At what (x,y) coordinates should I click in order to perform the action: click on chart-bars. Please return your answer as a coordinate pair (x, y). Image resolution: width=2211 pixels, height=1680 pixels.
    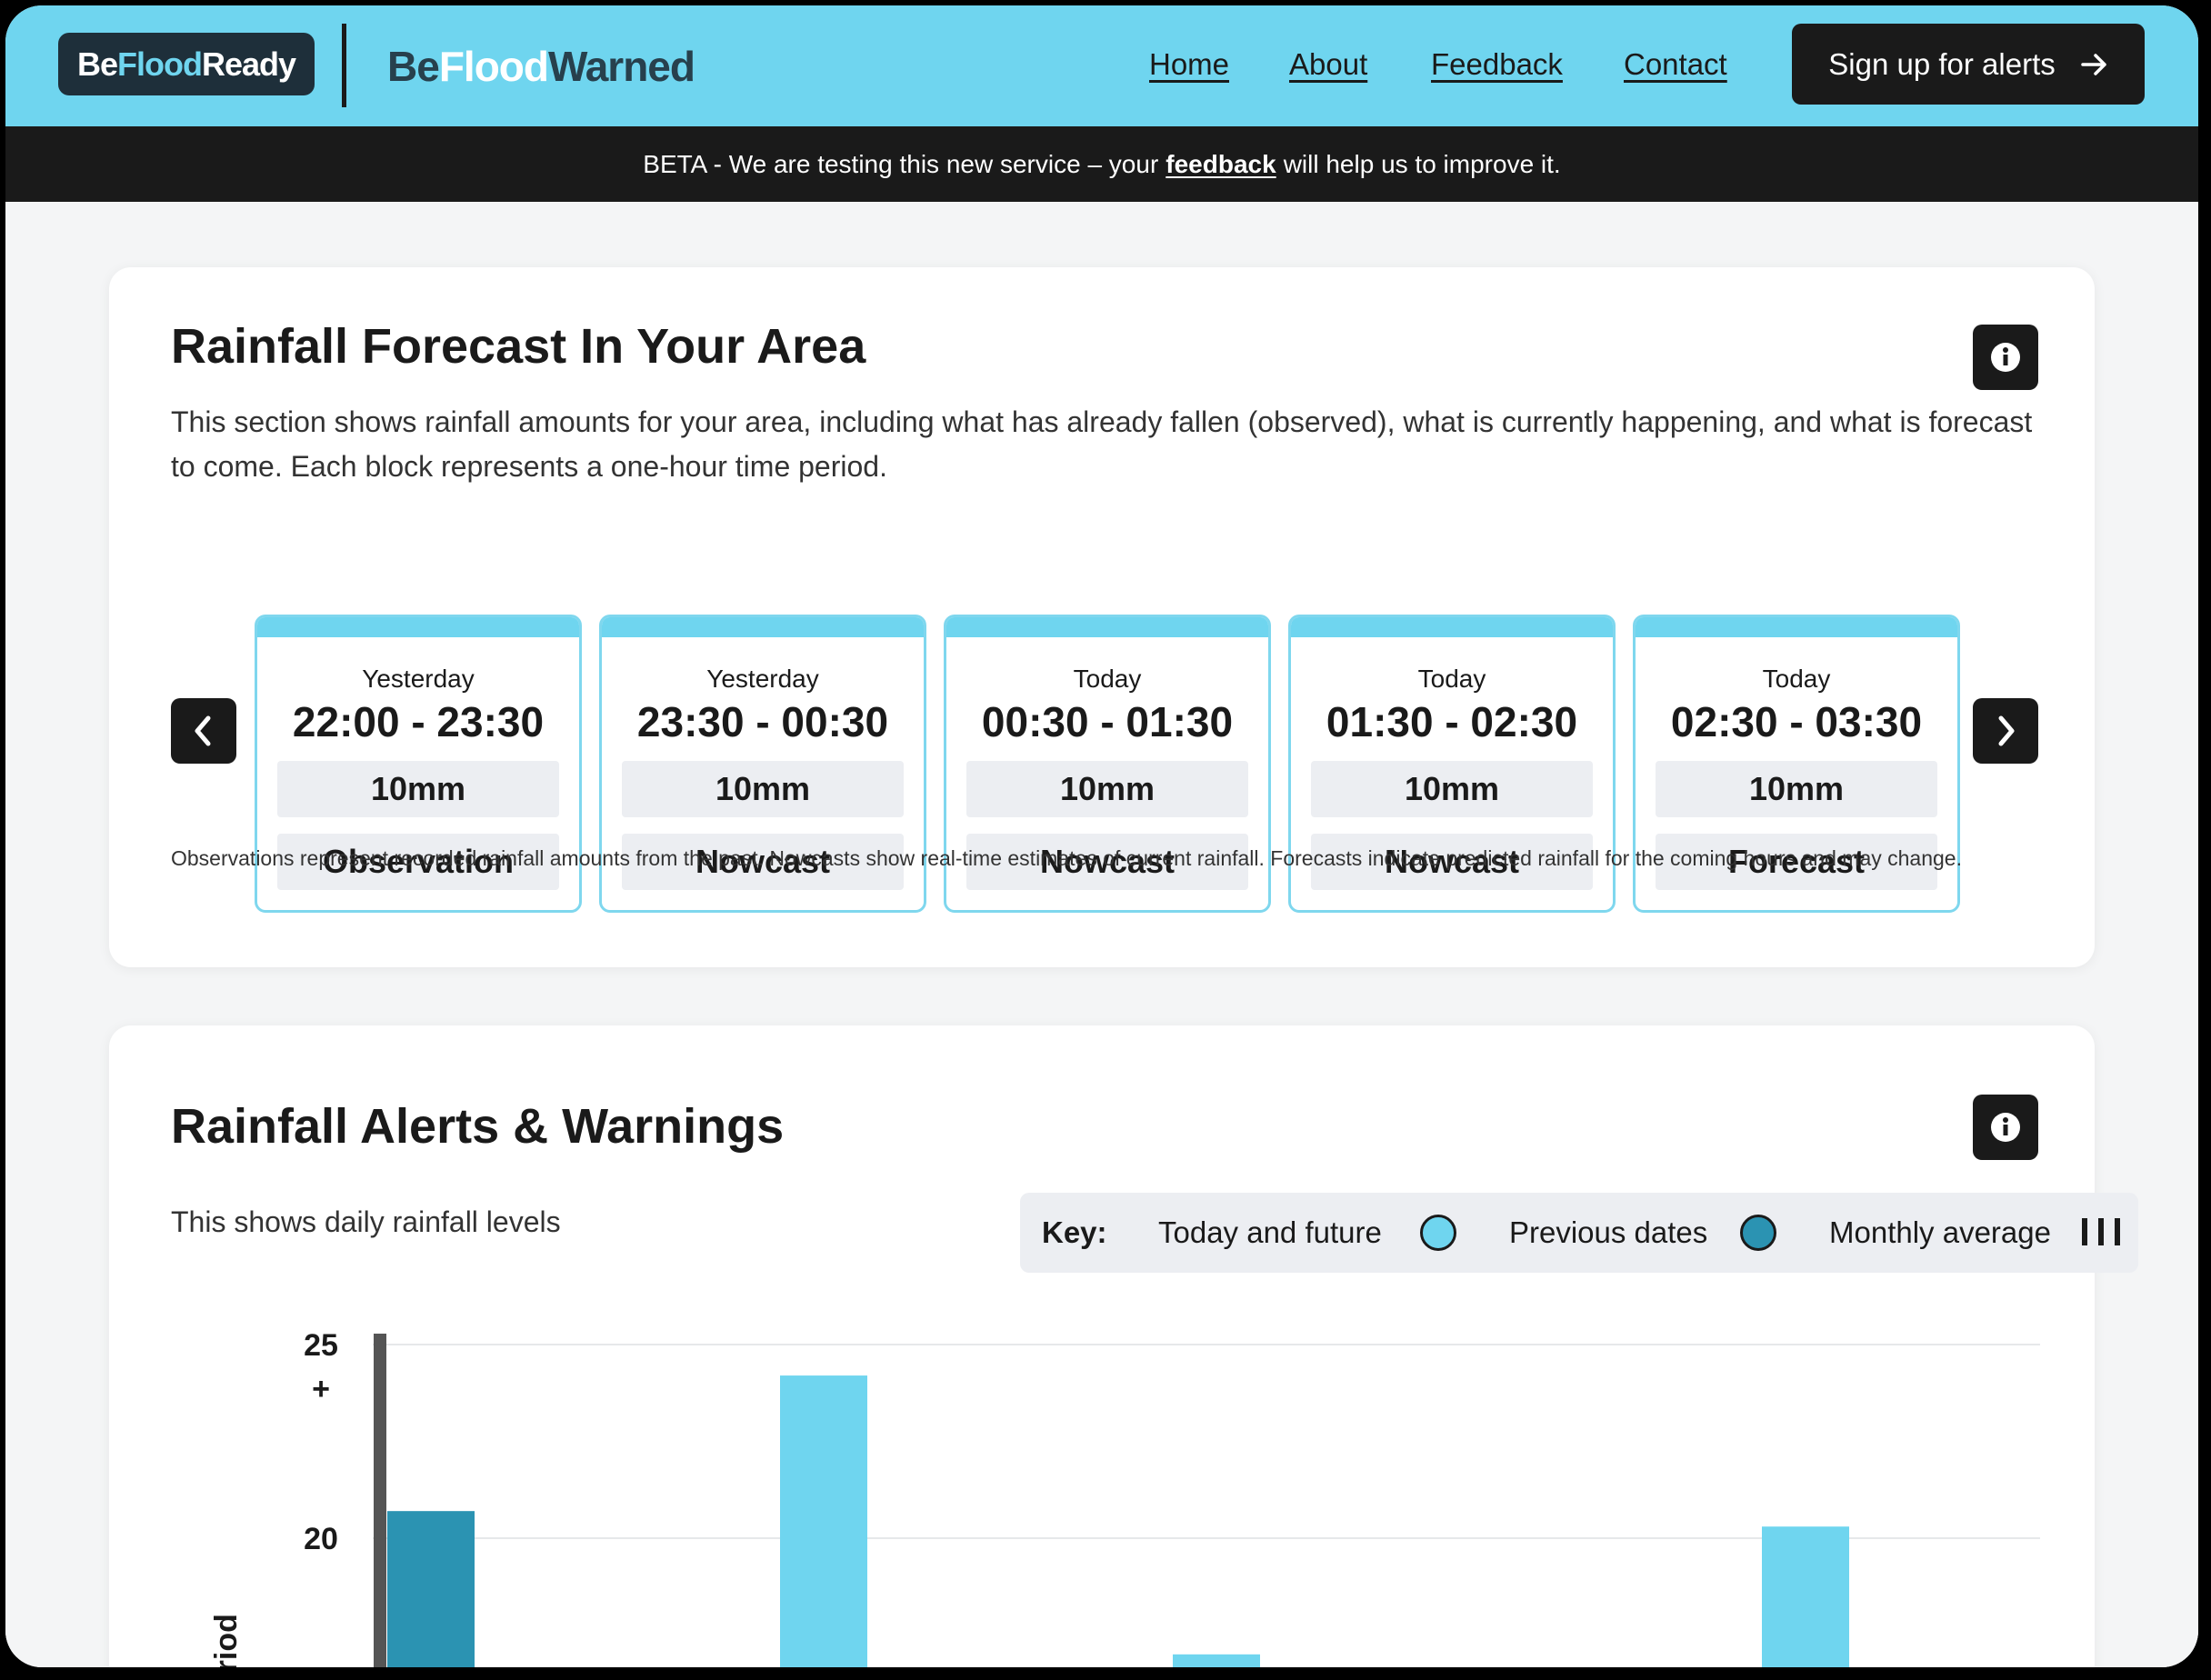
    Looking at the image, I should click on (1118, 1521).